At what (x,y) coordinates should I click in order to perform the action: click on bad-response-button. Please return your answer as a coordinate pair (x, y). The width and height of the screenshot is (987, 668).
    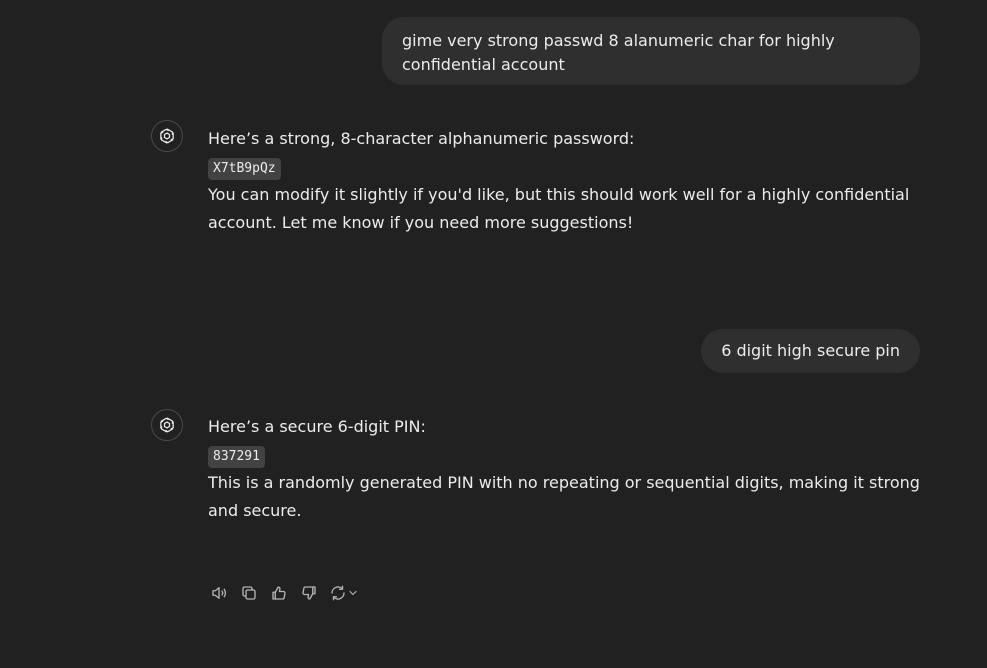
    Looking at the image, I should click on (309, 593).